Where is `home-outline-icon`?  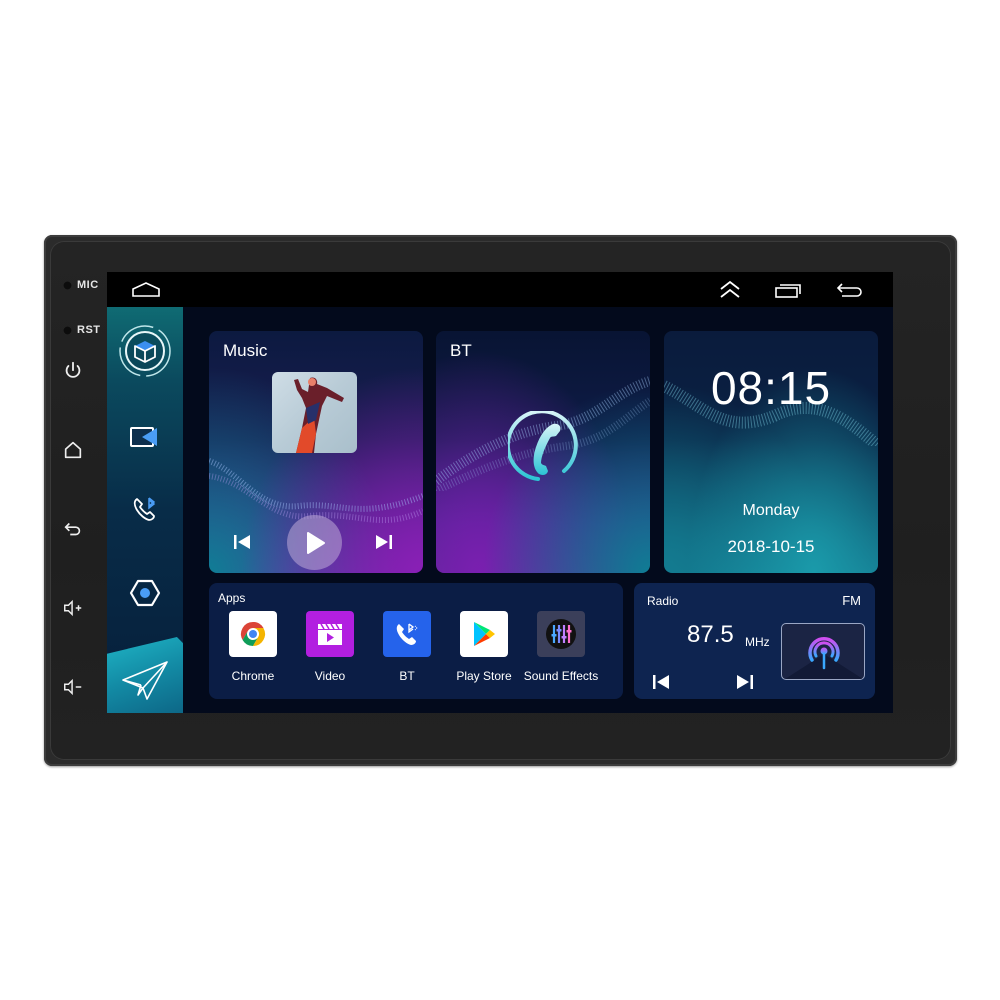
home-outline-icon is located at coordinates (146, 289).